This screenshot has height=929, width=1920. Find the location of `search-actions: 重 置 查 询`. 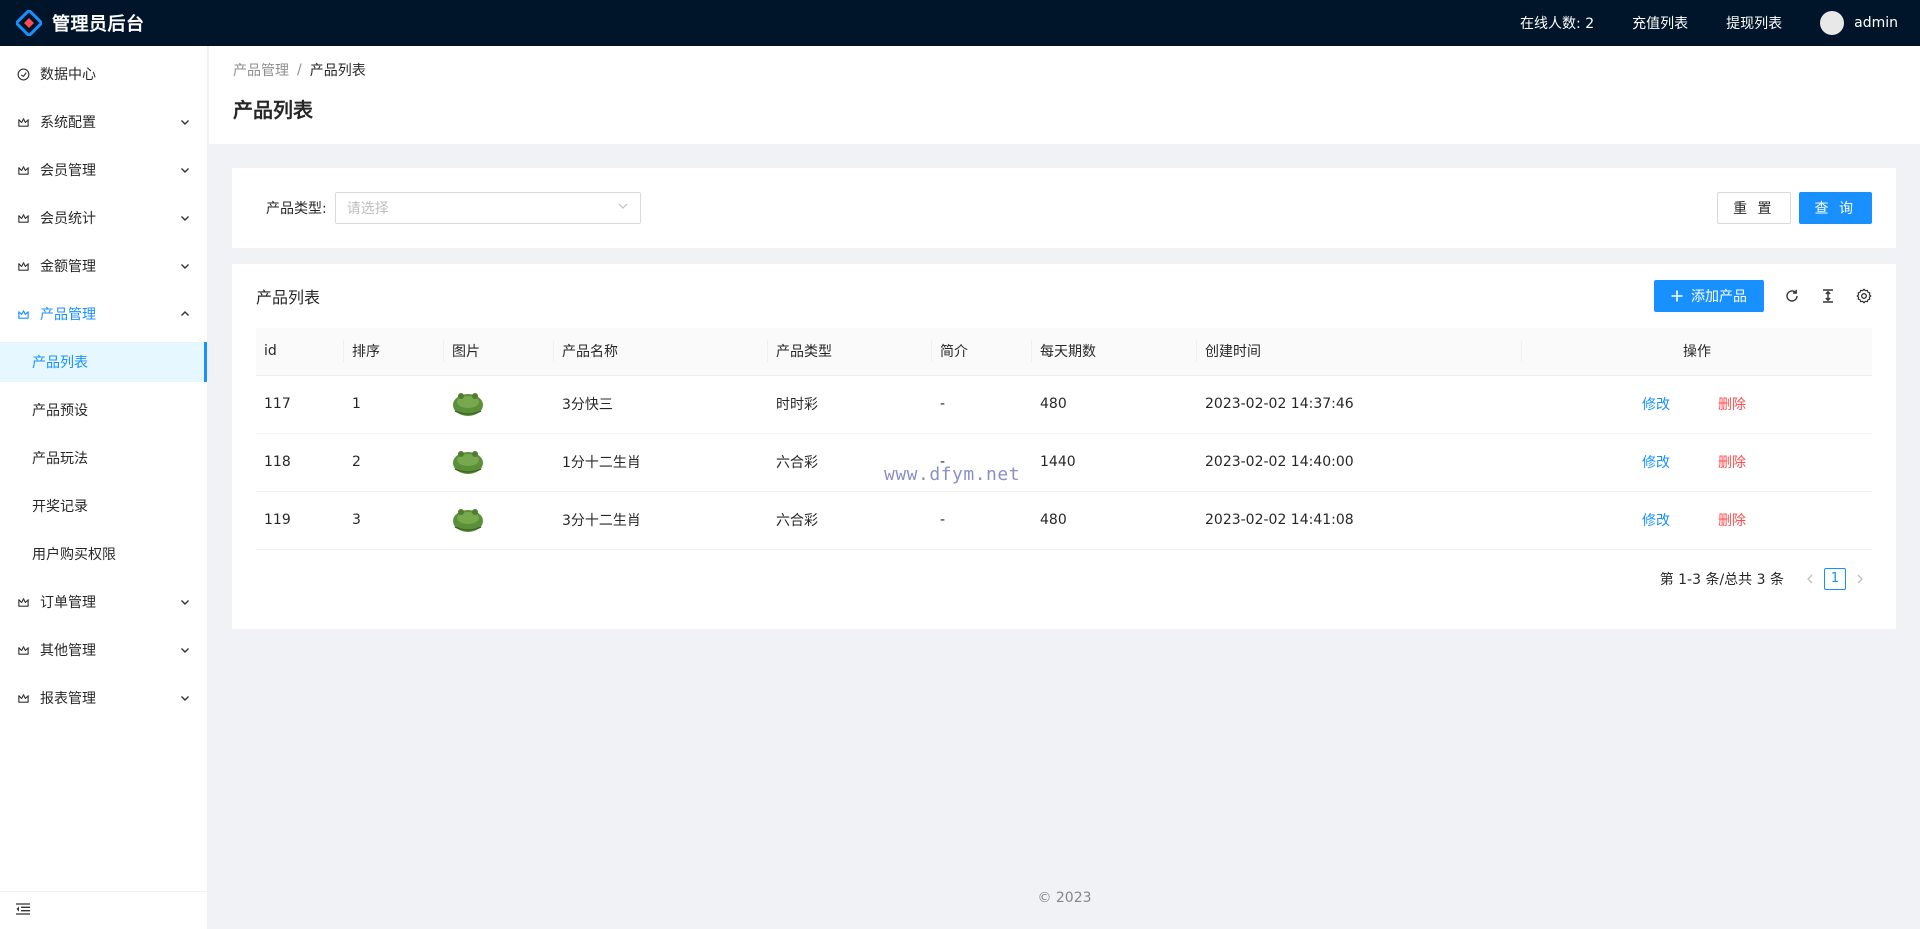

search-actions: 重 置 查 询 is located at coordinates (1794, 208).